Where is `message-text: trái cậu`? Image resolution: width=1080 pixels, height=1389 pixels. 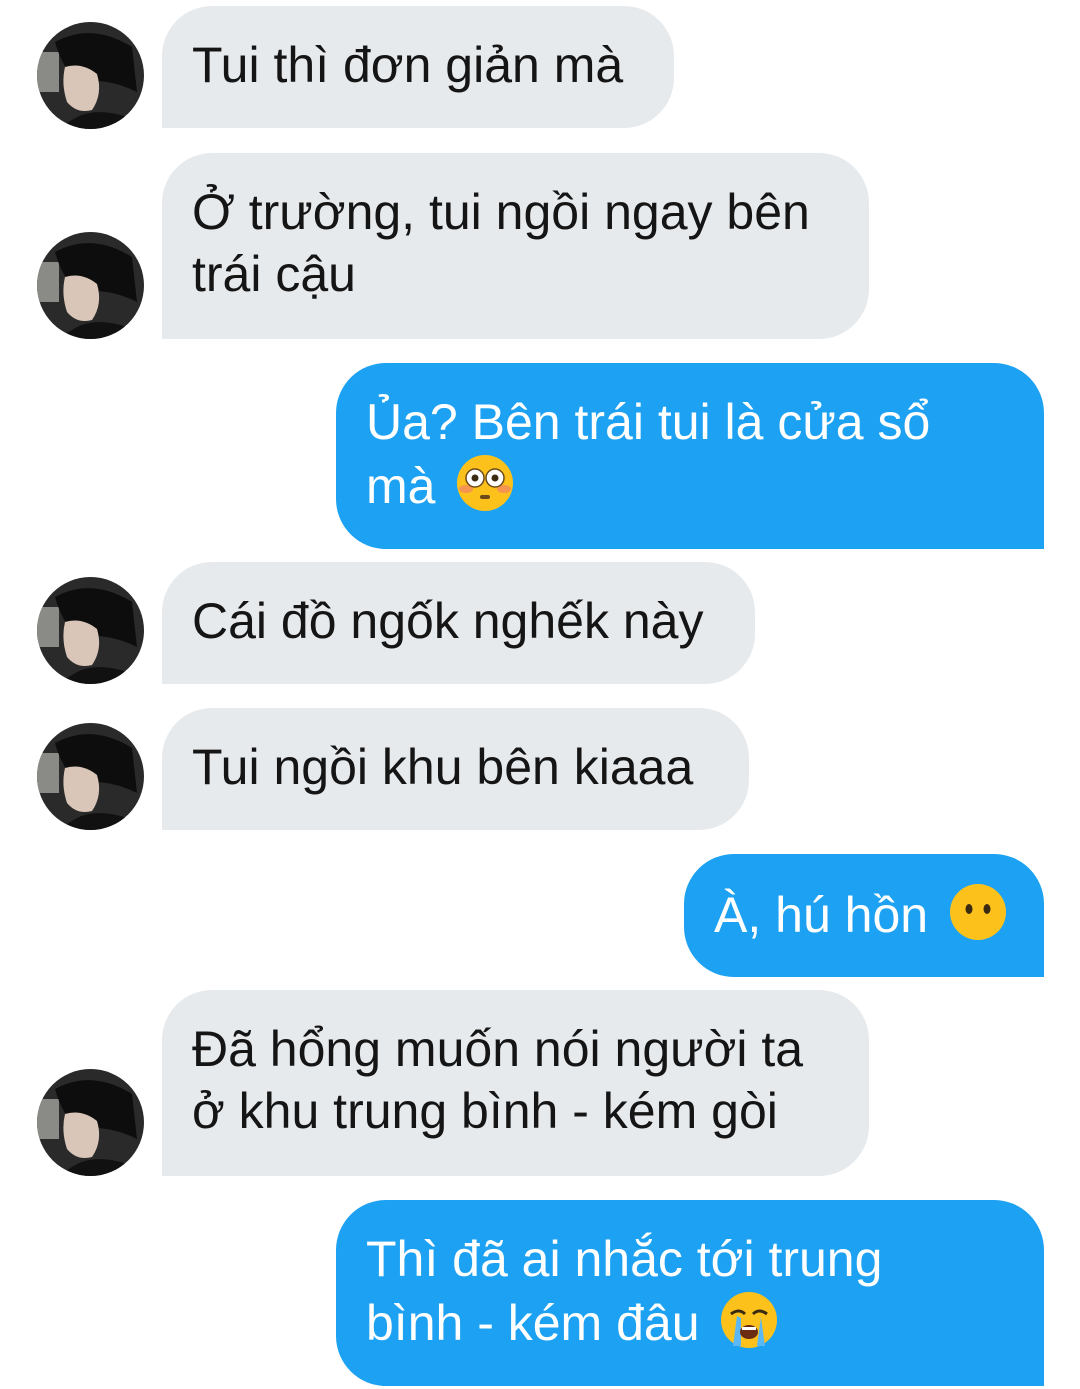 message-text: trái cậu is located at coordinates (274, 274).